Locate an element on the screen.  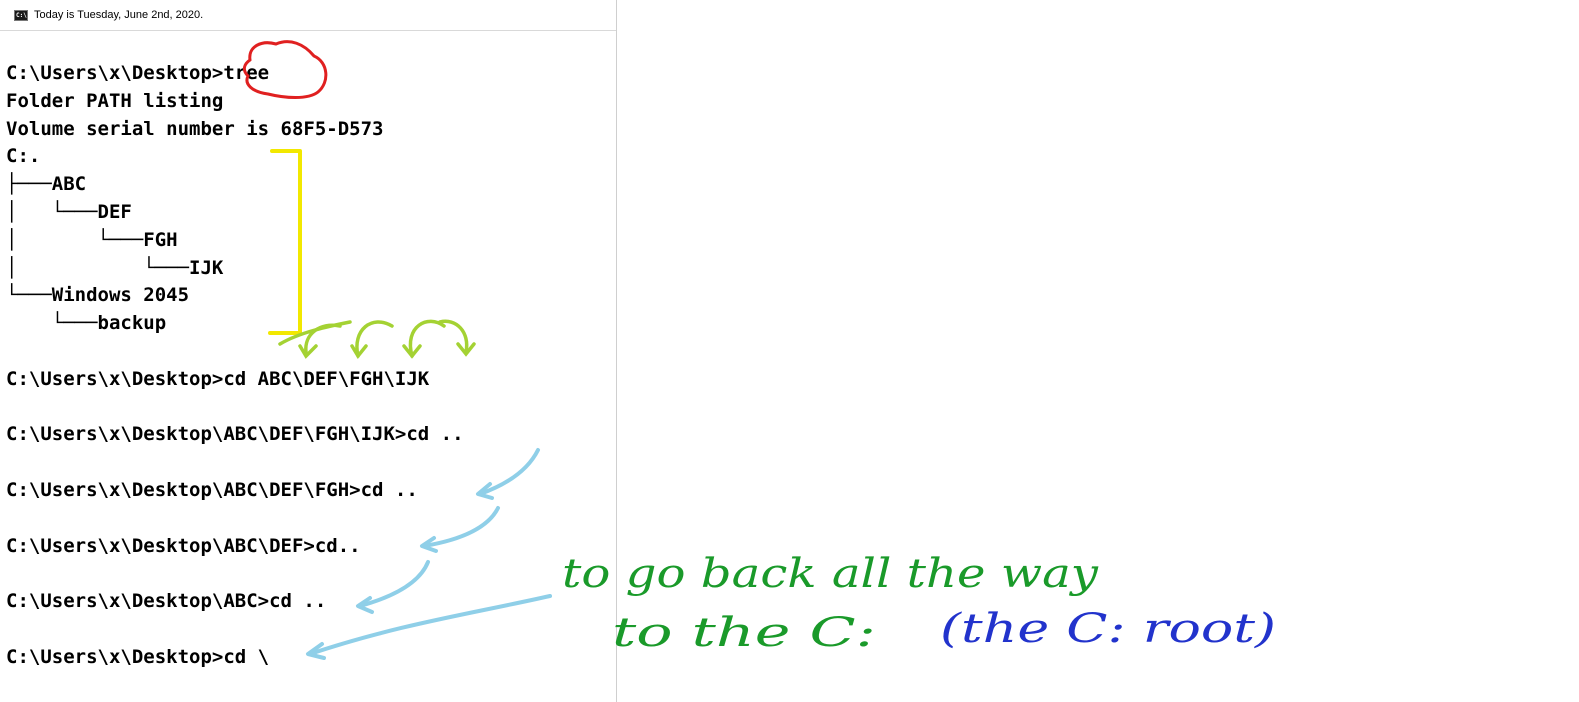
output-line: Folder PATH listing is located at coordinates (115, 100).